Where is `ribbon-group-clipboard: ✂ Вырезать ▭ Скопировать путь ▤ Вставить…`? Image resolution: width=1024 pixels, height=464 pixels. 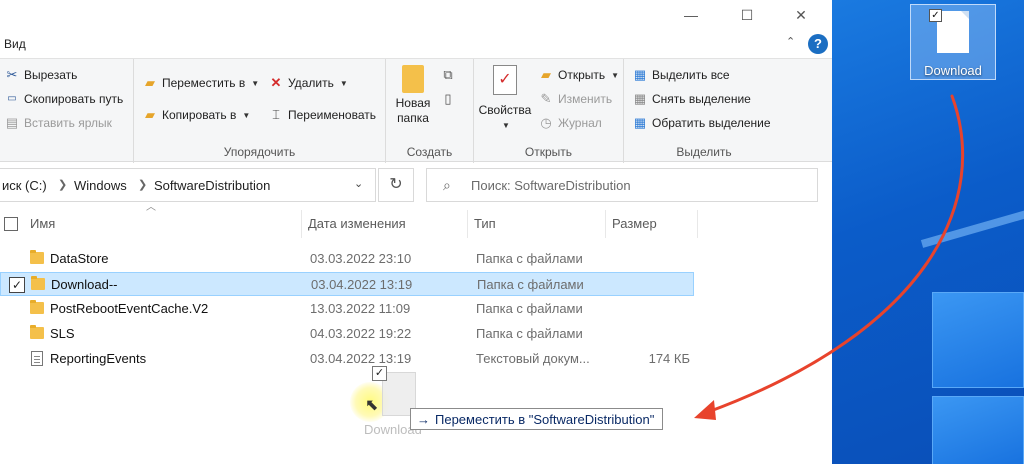
ribbon-group-clipboard: ✂ Вырезать ▭ Скопировать путь ▤ Вставить… is located at coordinates (67, 111).